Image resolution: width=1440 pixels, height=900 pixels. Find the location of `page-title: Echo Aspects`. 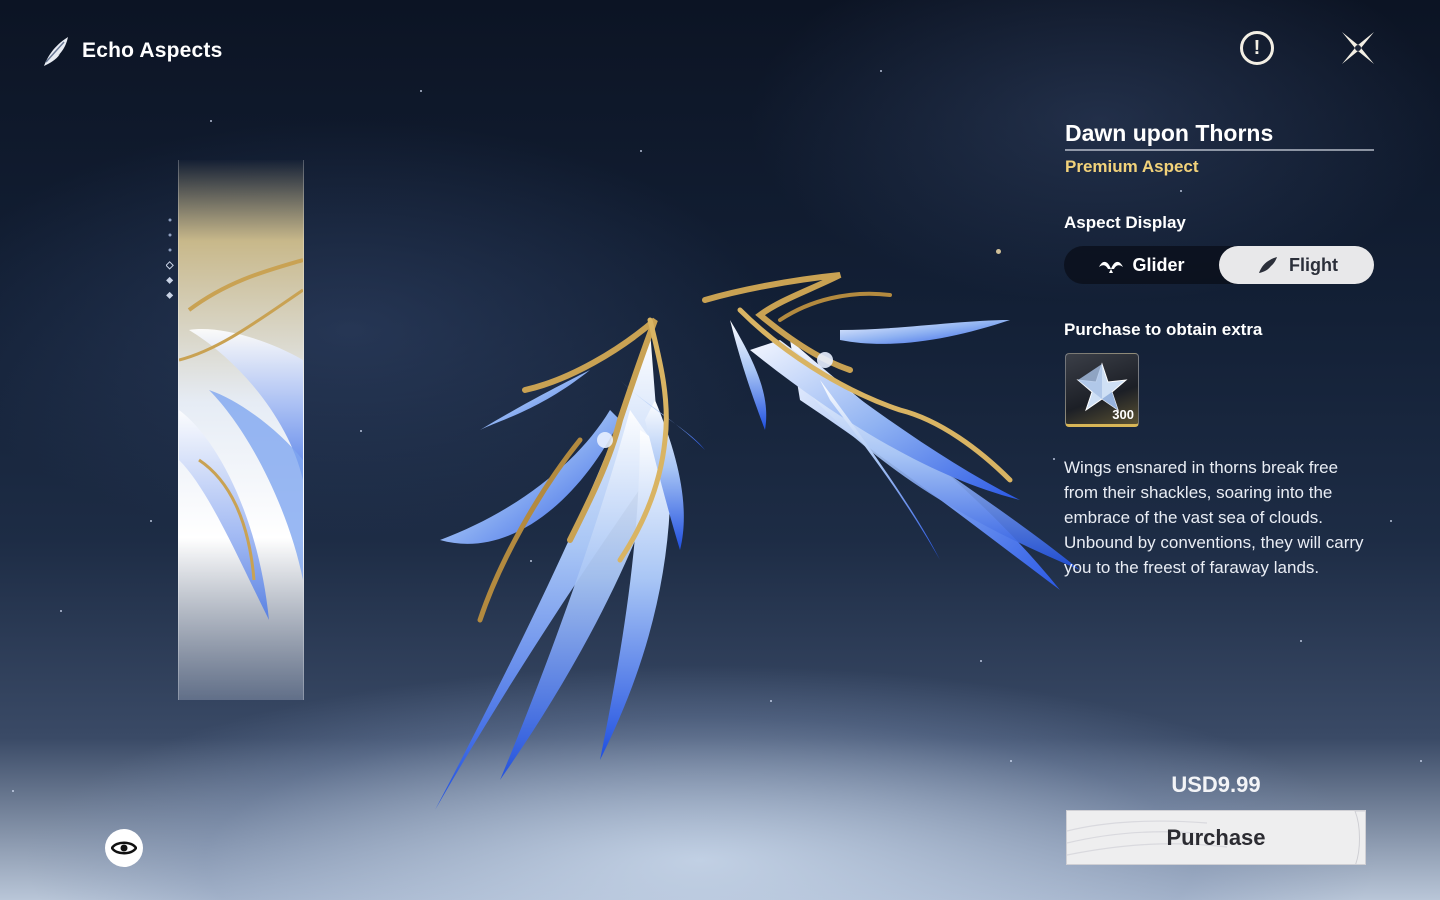

page-title: Echo Aspects is located at coordinates (152, 50).